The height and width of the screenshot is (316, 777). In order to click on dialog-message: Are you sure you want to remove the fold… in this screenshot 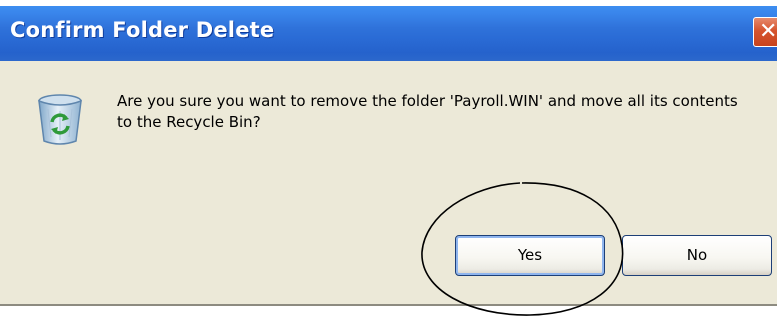, I will do `click(427, 111)`.